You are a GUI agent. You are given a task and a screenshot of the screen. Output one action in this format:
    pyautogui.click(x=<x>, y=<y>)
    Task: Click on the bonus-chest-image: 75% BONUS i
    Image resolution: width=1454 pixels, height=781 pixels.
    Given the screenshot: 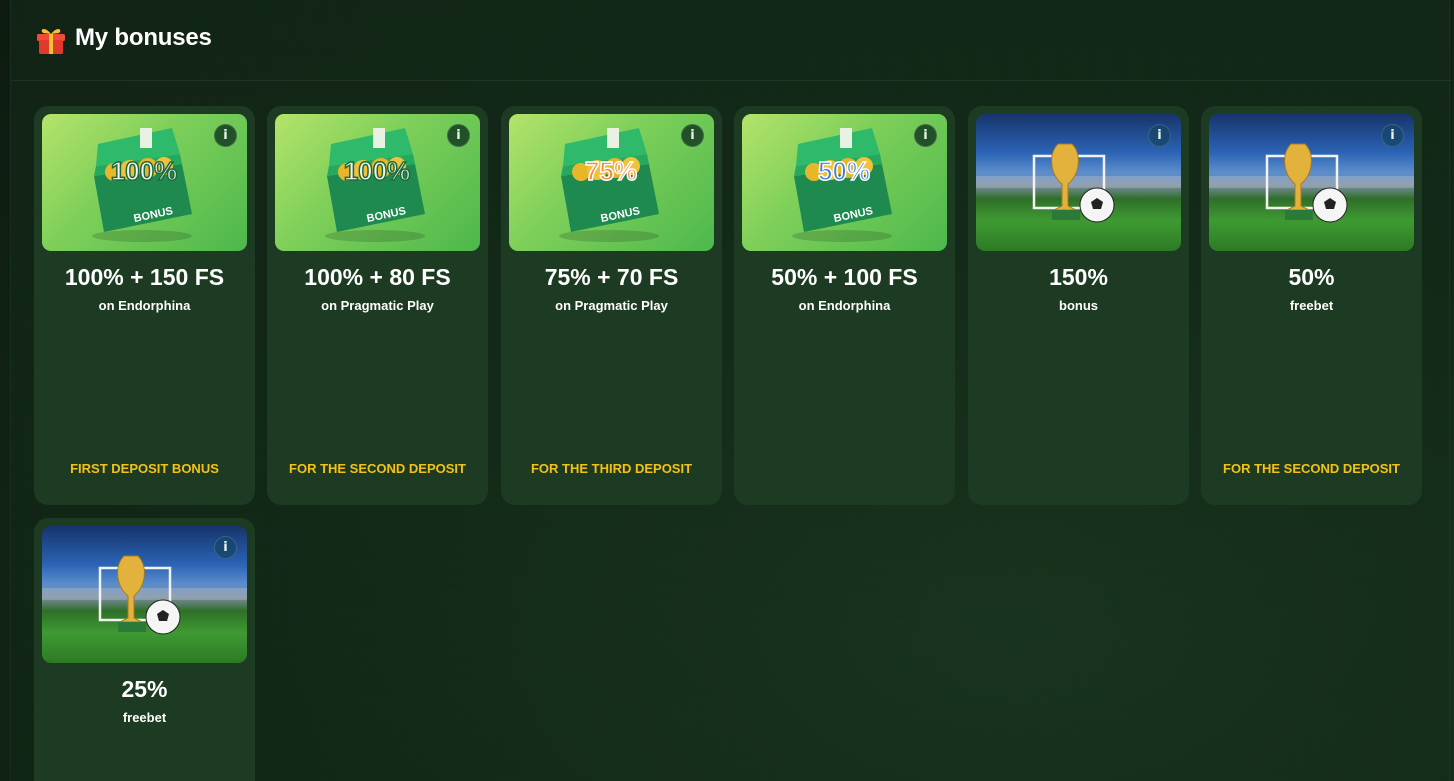 What is the action you would take?
    pyautogui.click(x=611, y=182)
    